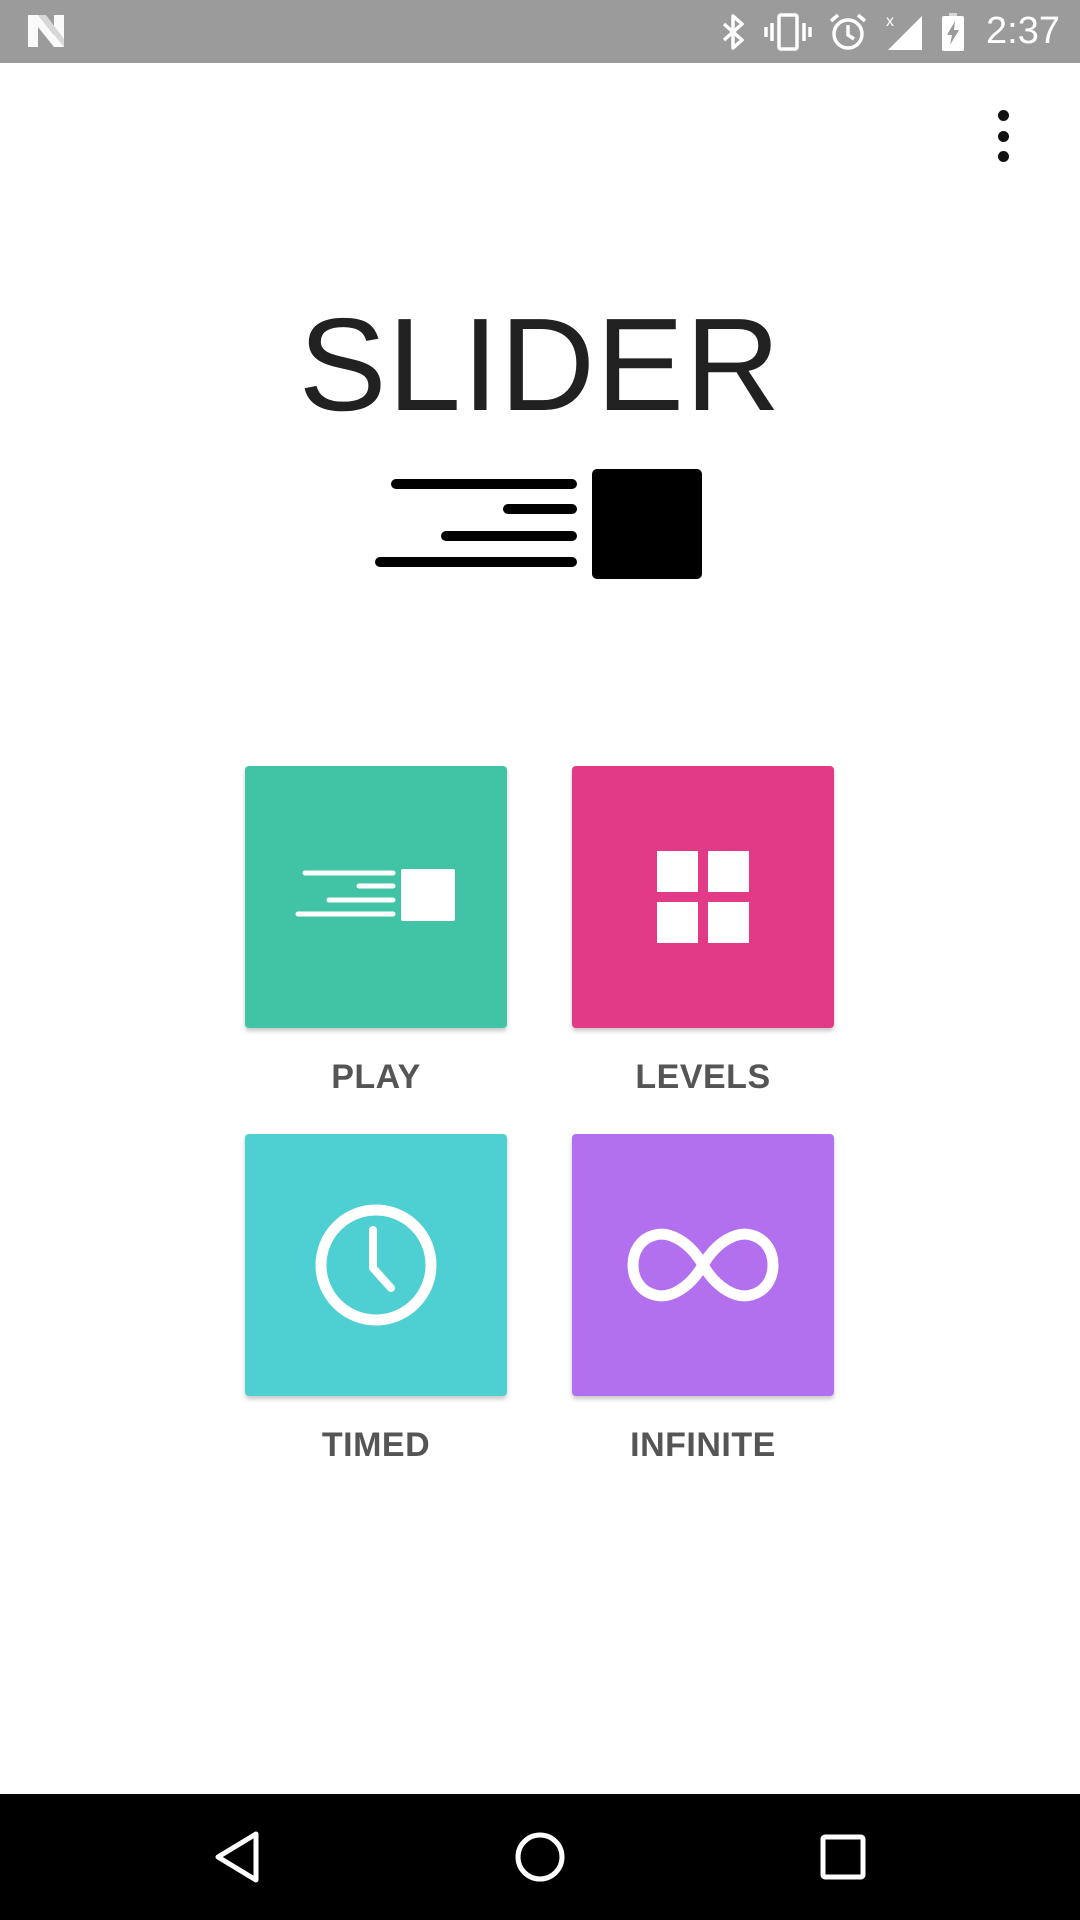 The height and width of the screenshot is (1920, 1080). Describe the element at coordinates (540, 31) in the screenshot. I see `status-bar: x 2:37` at that location.